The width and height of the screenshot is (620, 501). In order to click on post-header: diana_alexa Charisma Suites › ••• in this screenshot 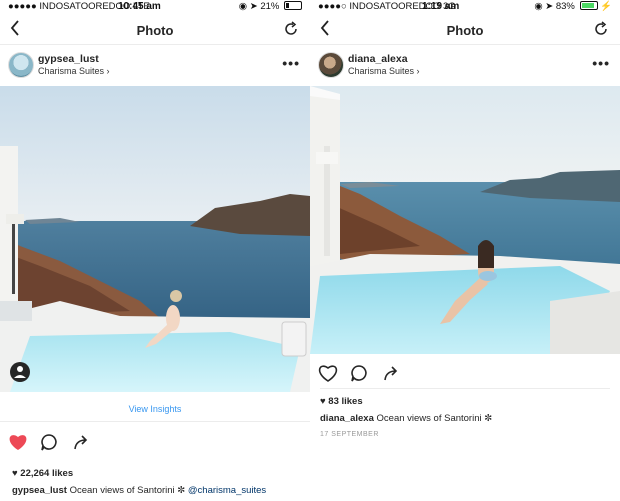, I will do `click(465, 66)`.